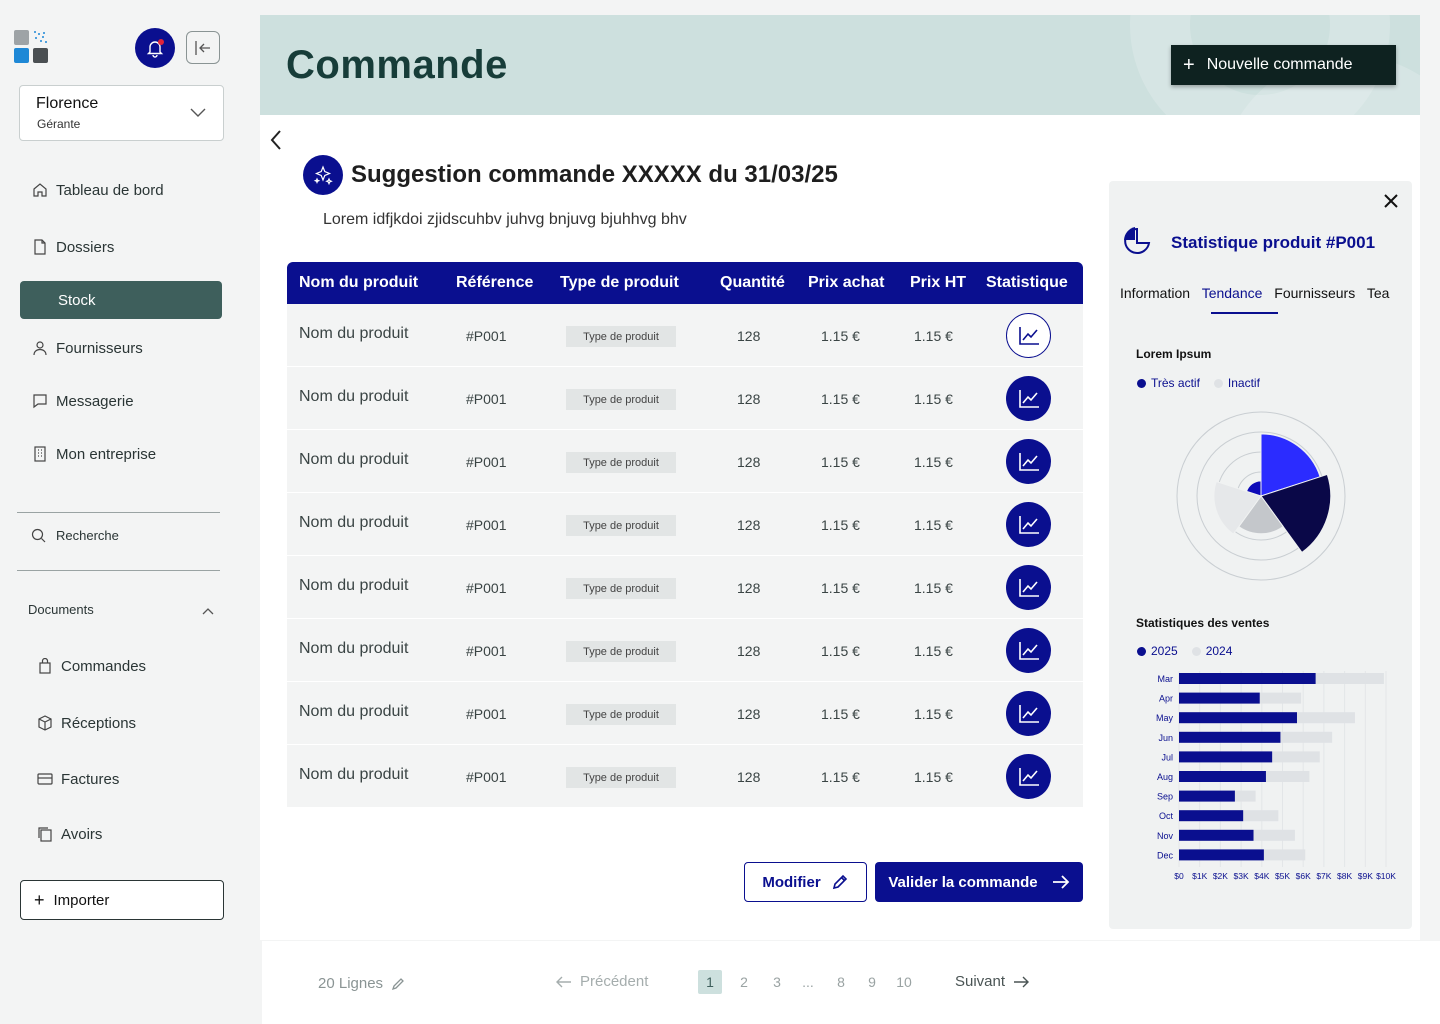 The image size is (1440, 1024). What do you see at coordinates (752, 283) in the screenshot?
I see `column-header: Quantité` at bounding box center [752, 283].